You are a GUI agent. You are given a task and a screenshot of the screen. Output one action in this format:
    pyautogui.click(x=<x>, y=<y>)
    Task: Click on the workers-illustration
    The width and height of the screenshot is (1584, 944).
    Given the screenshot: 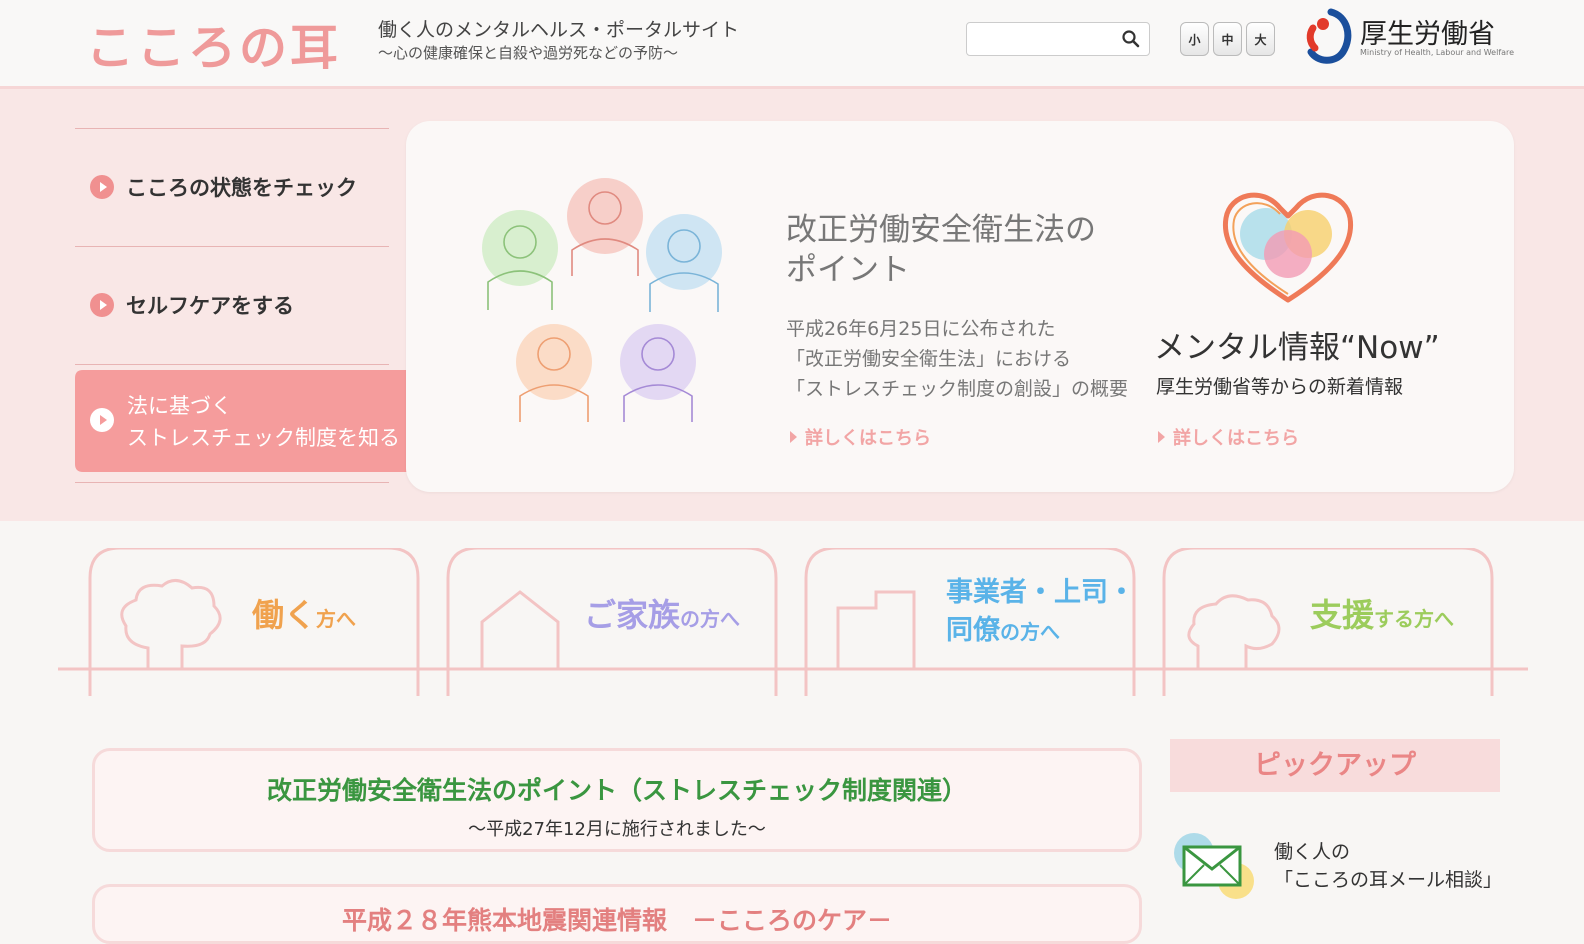 What is the action you would take?
    pyautogui.click(x=605, y=300)
    